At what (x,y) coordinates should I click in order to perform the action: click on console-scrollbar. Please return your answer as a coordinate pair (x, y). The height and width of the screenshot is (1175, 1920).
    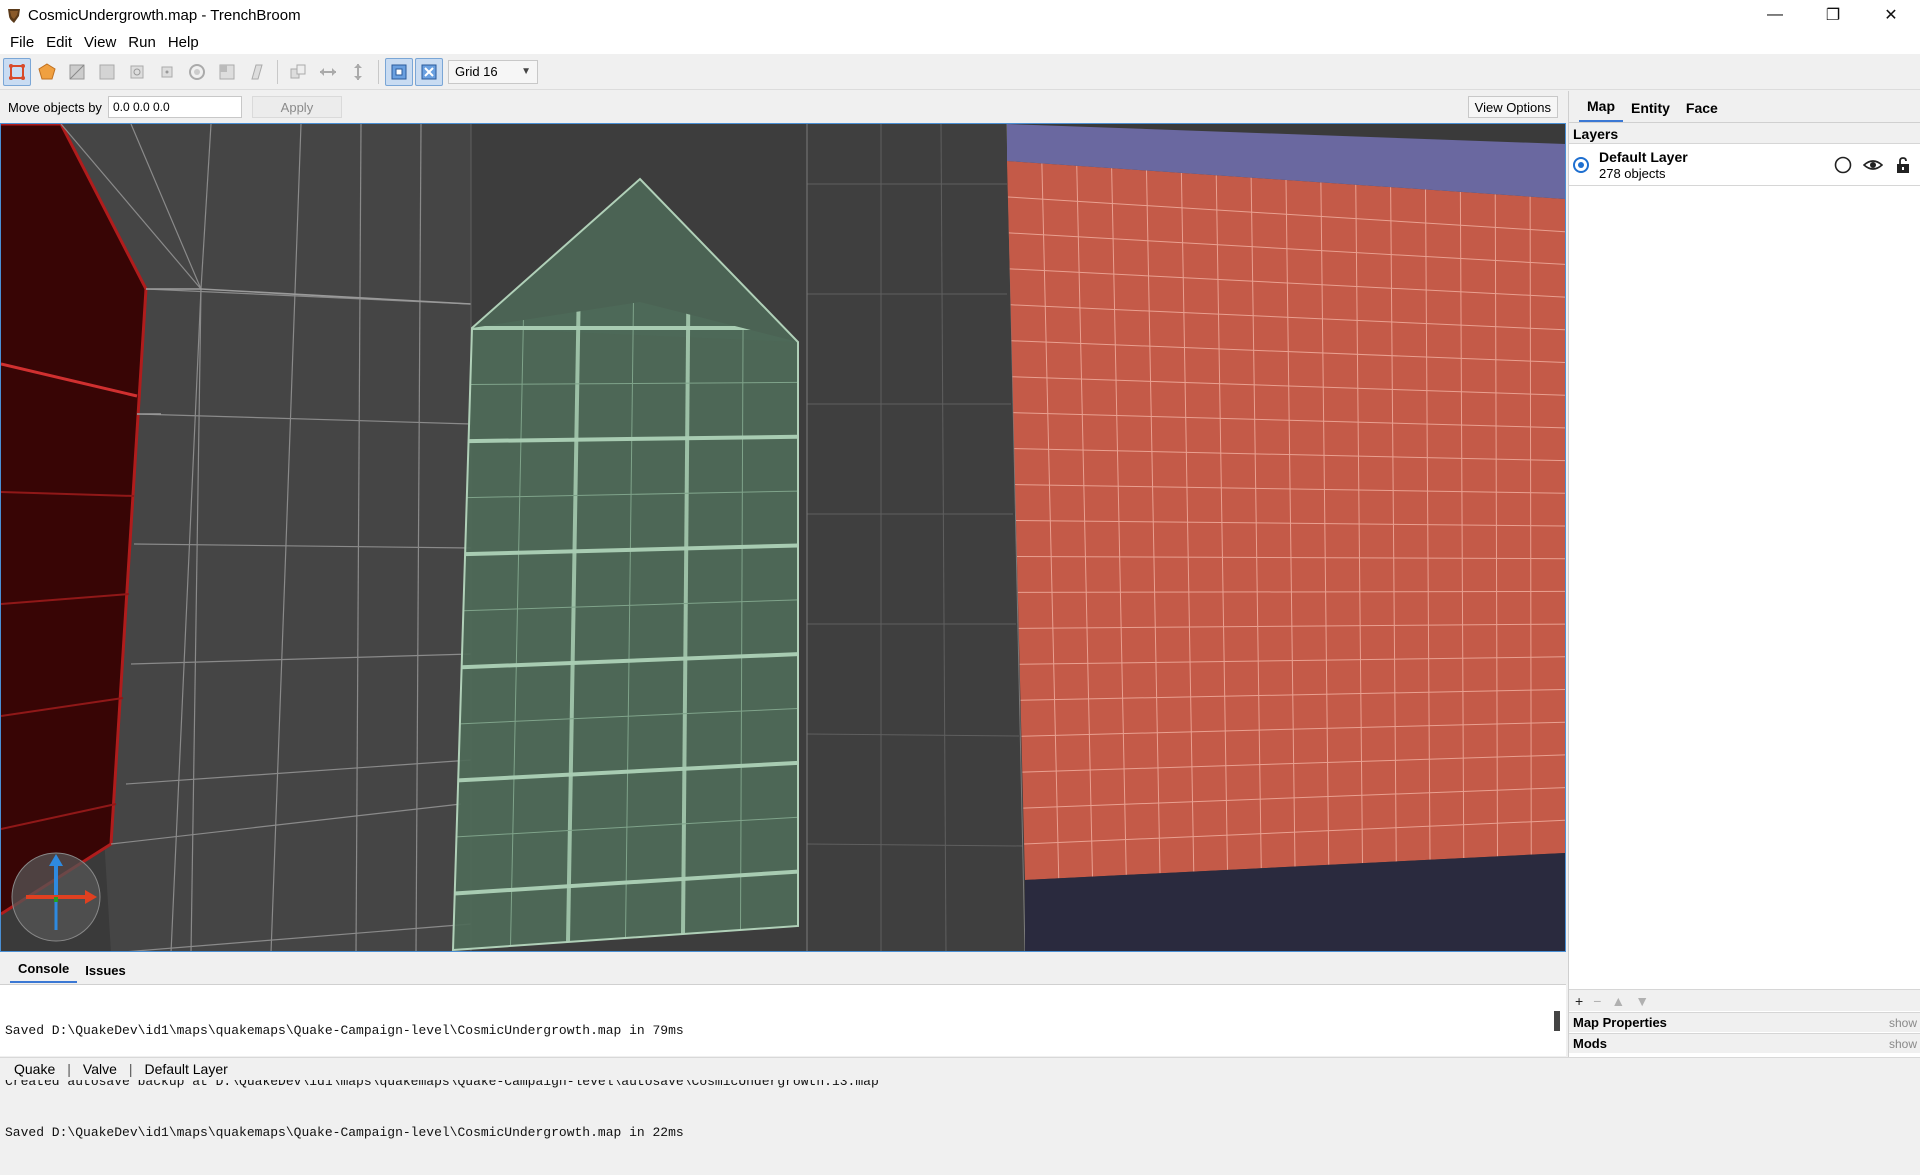
    Looking at the image, I should click on (1557, 1021).